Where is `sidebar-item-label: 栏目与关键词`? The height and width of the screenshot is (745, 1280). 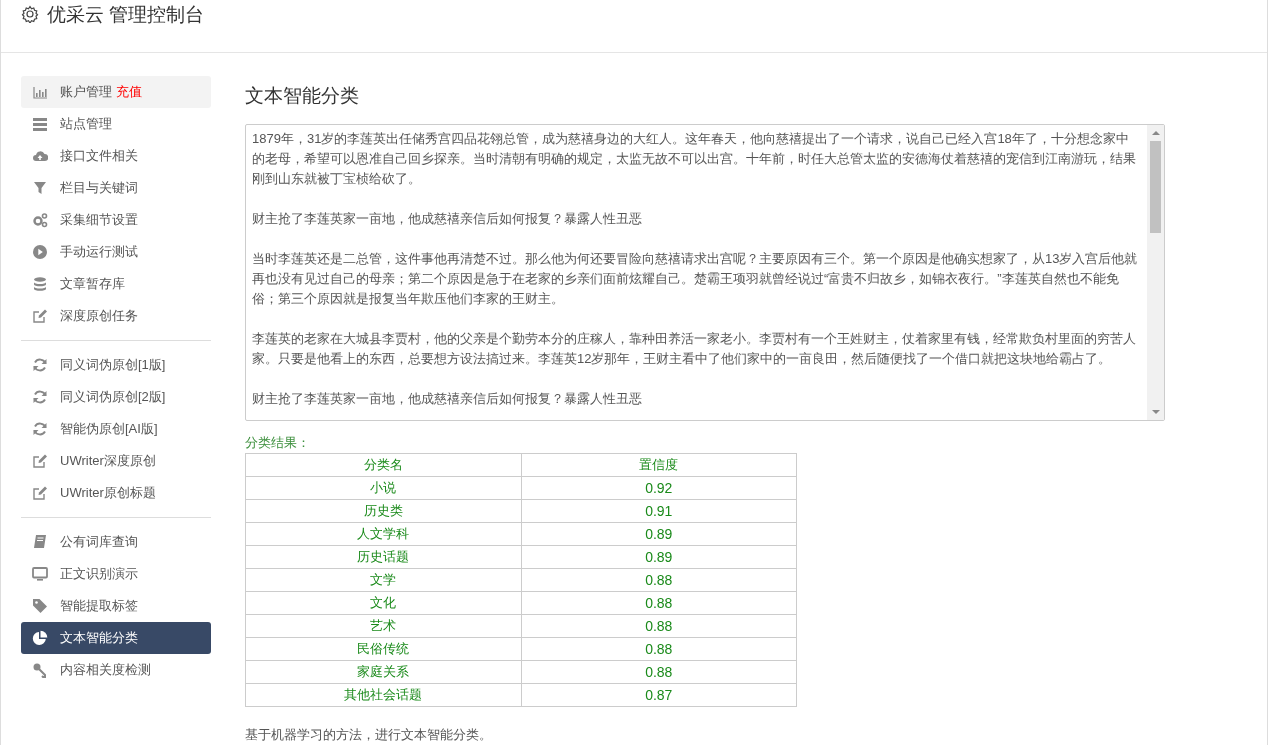 sidebar-item-label: 栏目与关键词 is located at coordinates (99, 188).